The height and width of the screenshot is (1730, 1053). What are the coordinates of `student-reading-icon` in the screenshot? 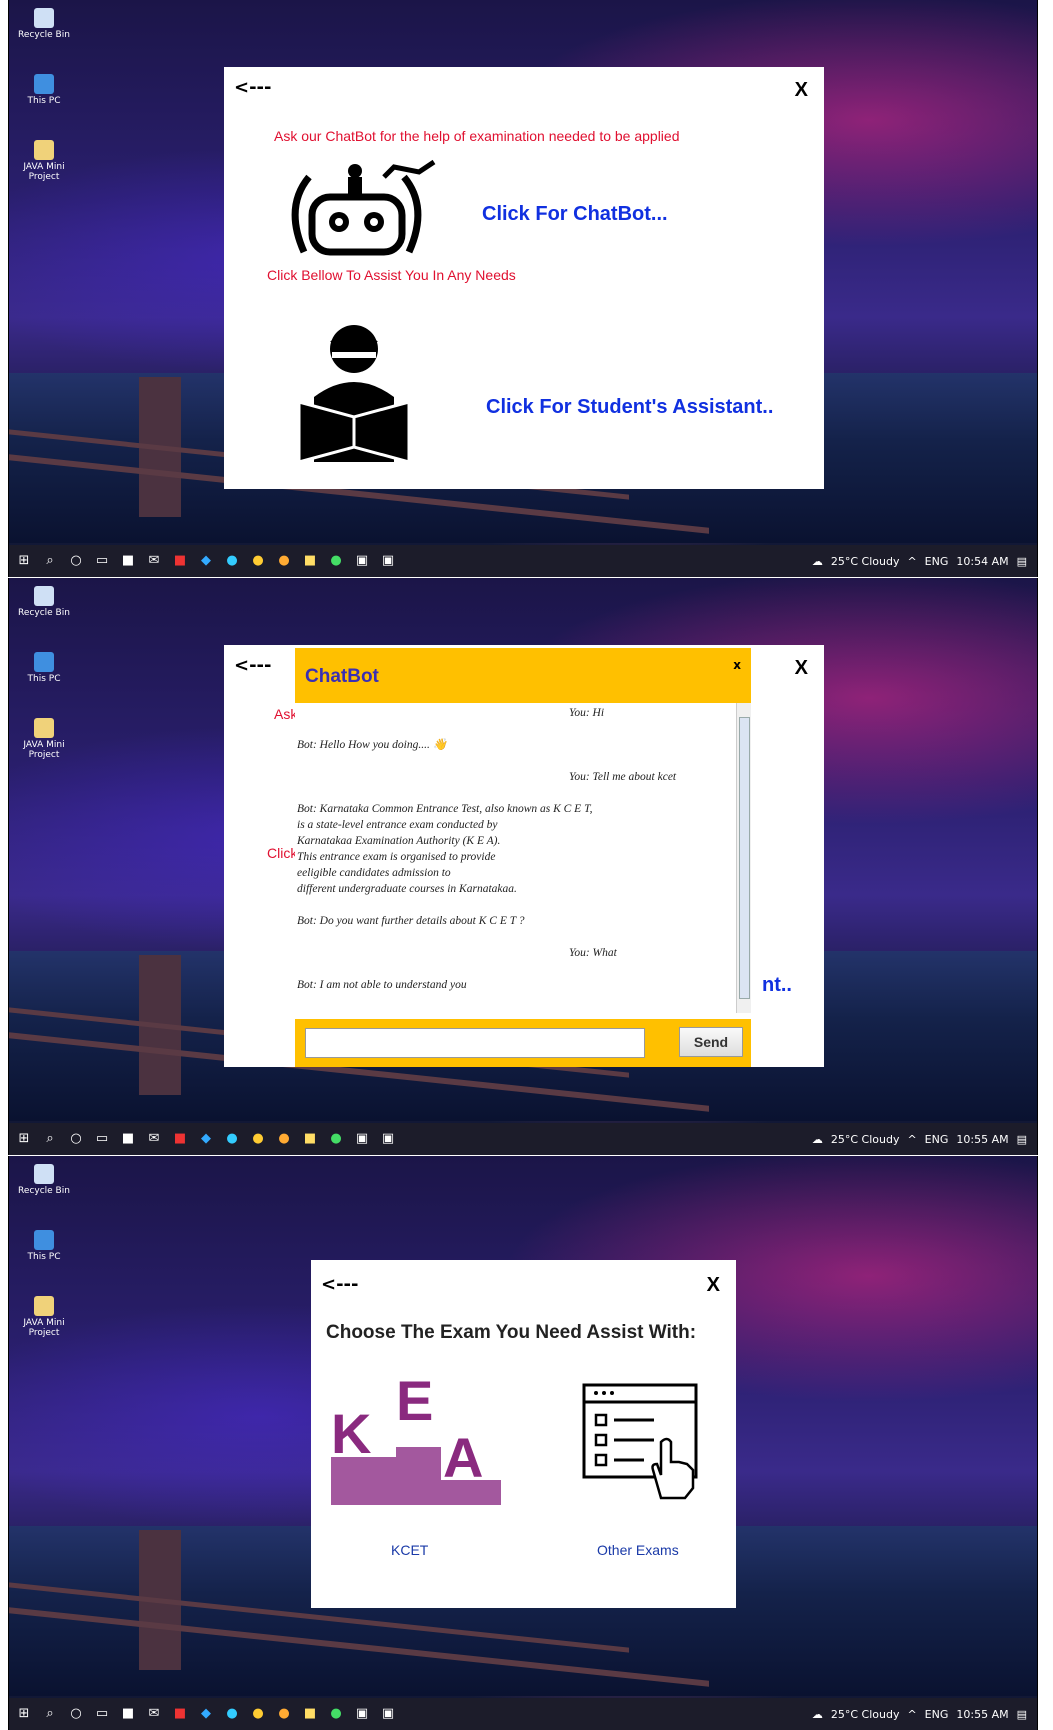 It's located at (354, 392).